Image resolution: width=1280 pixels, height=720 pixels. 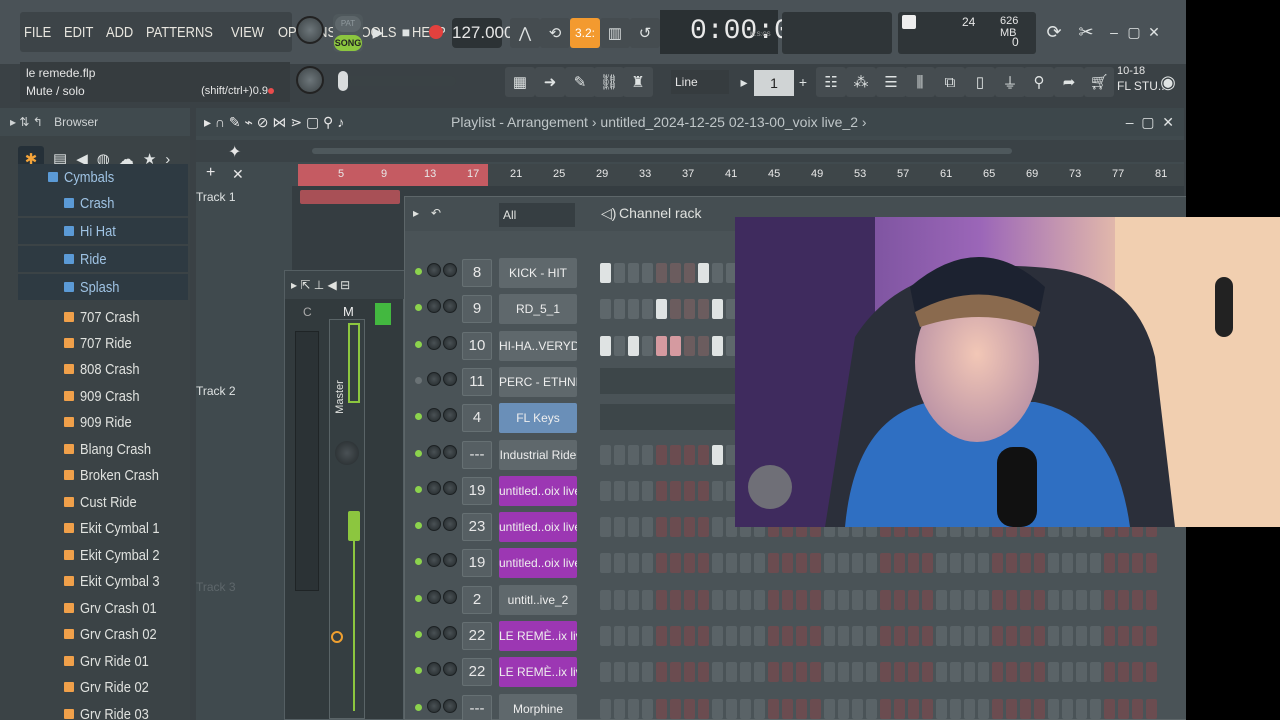 What do you see at coordinates (103, 502) in the screenshot?
I see `browser-item: Cust Ride` at bounding box center [103, 502].